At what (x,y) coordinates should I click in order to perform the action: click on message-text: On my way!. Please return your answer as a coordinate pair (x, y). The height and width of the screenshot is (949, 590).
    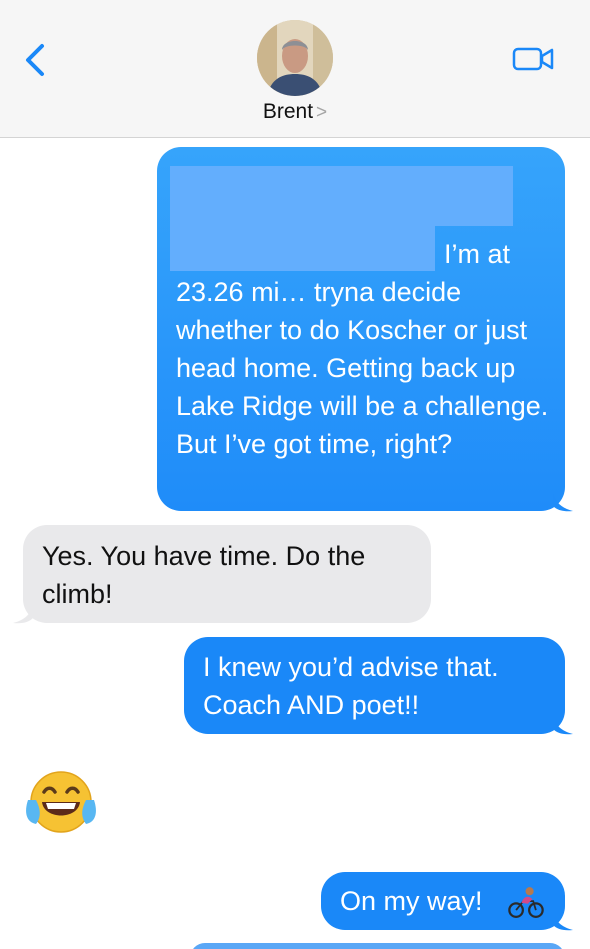
    Looking at the image, I should click on (411, 901).